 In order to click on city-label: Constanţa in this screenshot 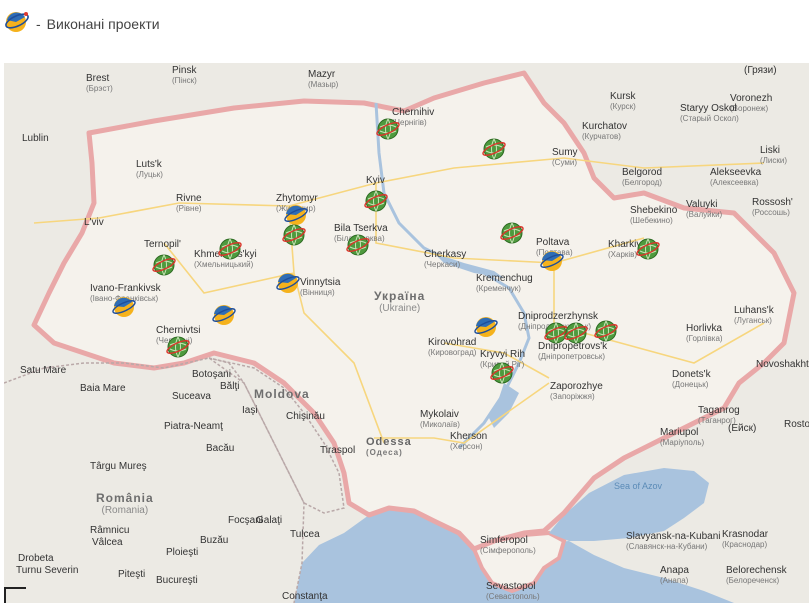, I will do `click(305, 596)`.